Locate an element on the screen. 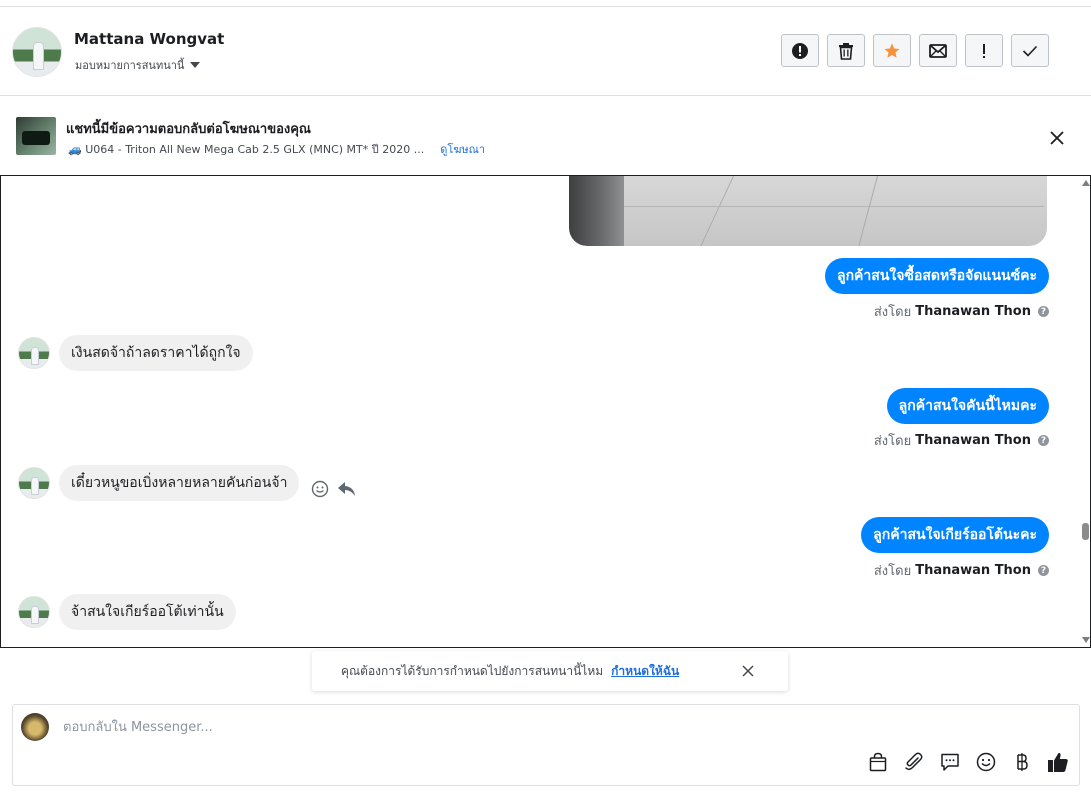  contact-name: Mattana Wongvat is located at coordinates (149, 39).